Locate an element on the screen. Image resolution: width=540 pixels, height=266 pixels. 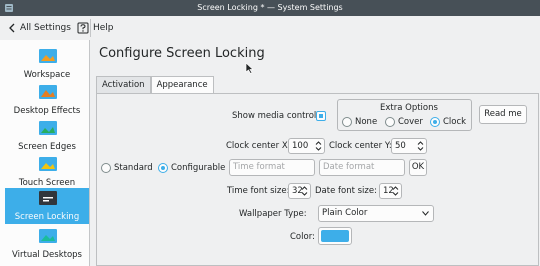
sidebar-item-screen-locking: Screen Locking is located at coordinates (47, 206).